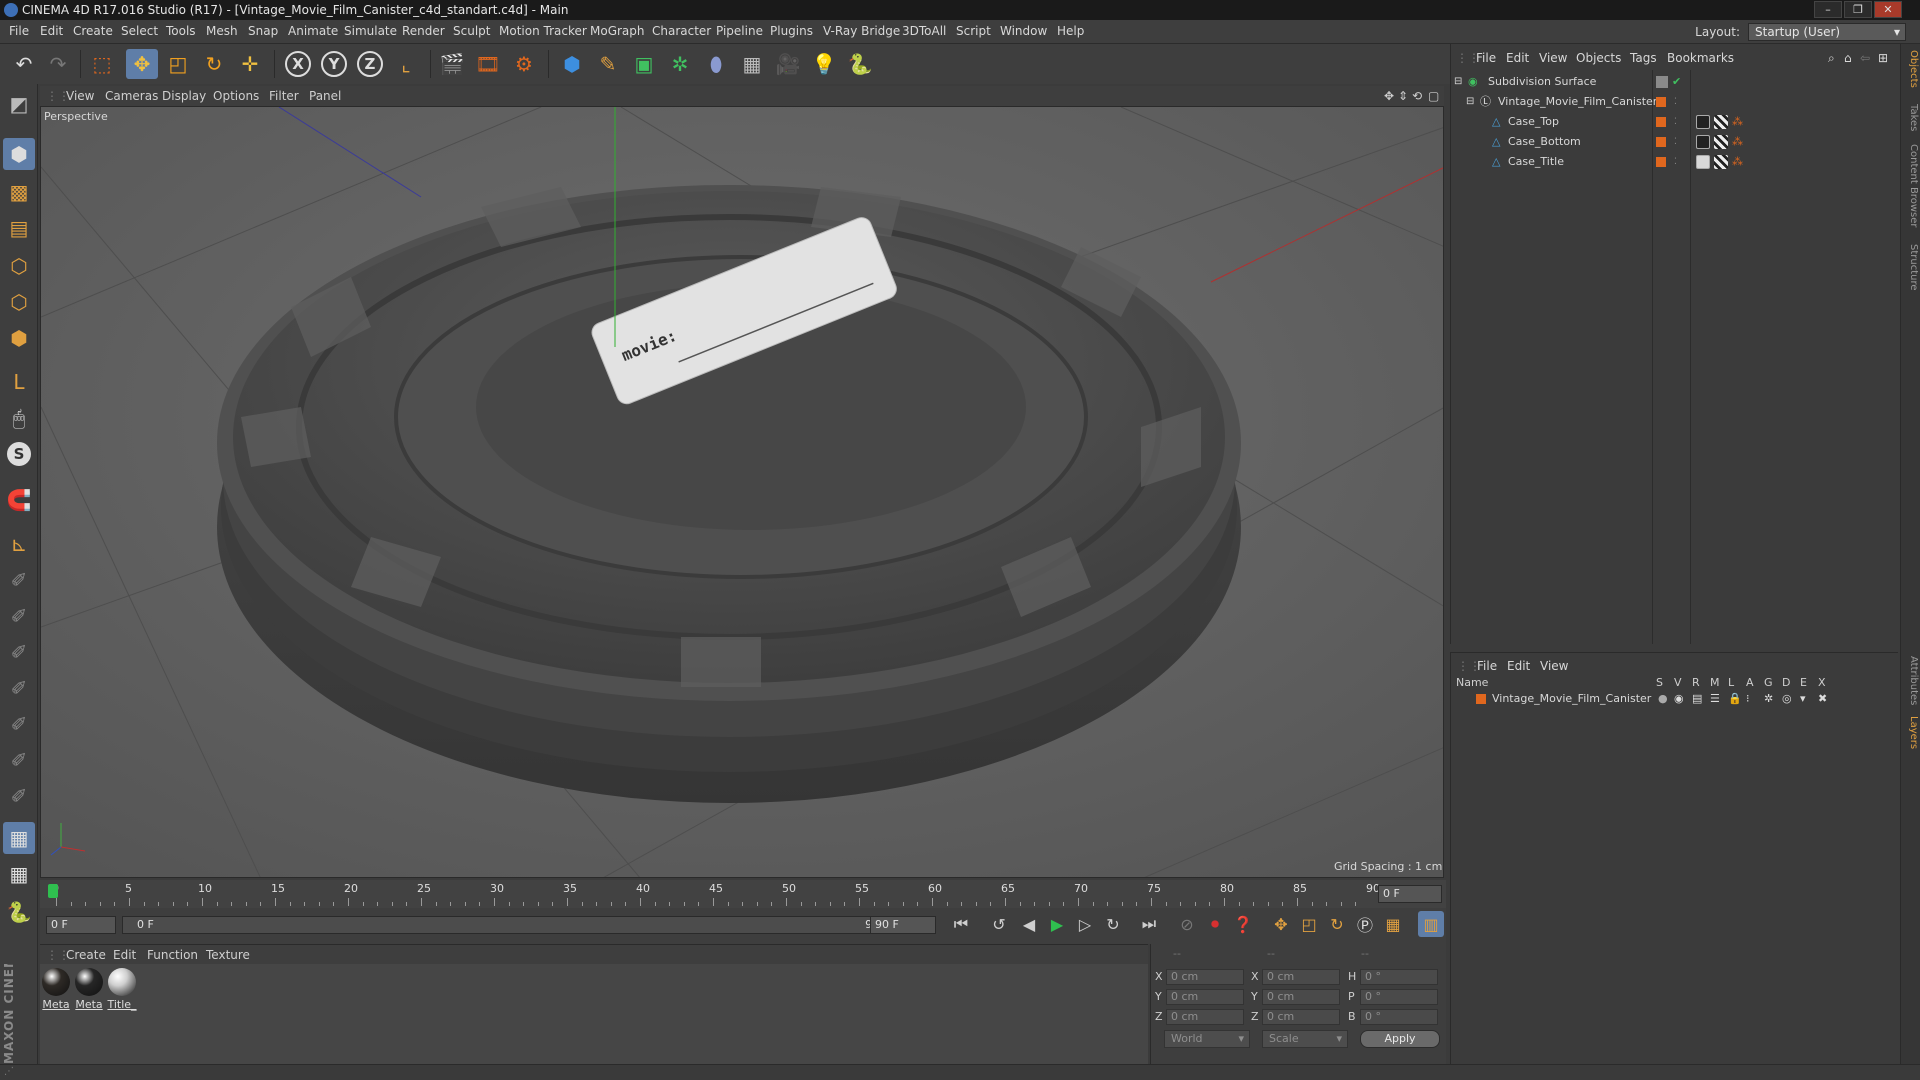 Image resolution: width=1920 pixels, height=1080 pixels. I want to click on menu-animate: Animate, so click(313, 31).